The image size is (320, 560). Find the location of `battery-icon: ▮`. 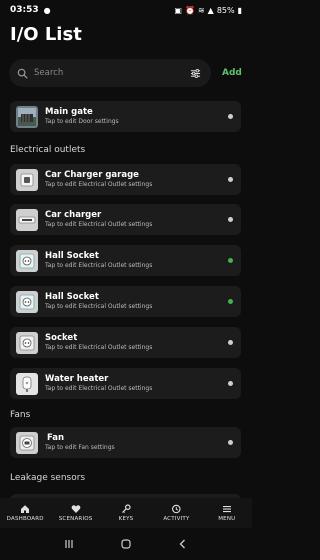

battery-icon: ▮ is located at coordinates (239, 10).